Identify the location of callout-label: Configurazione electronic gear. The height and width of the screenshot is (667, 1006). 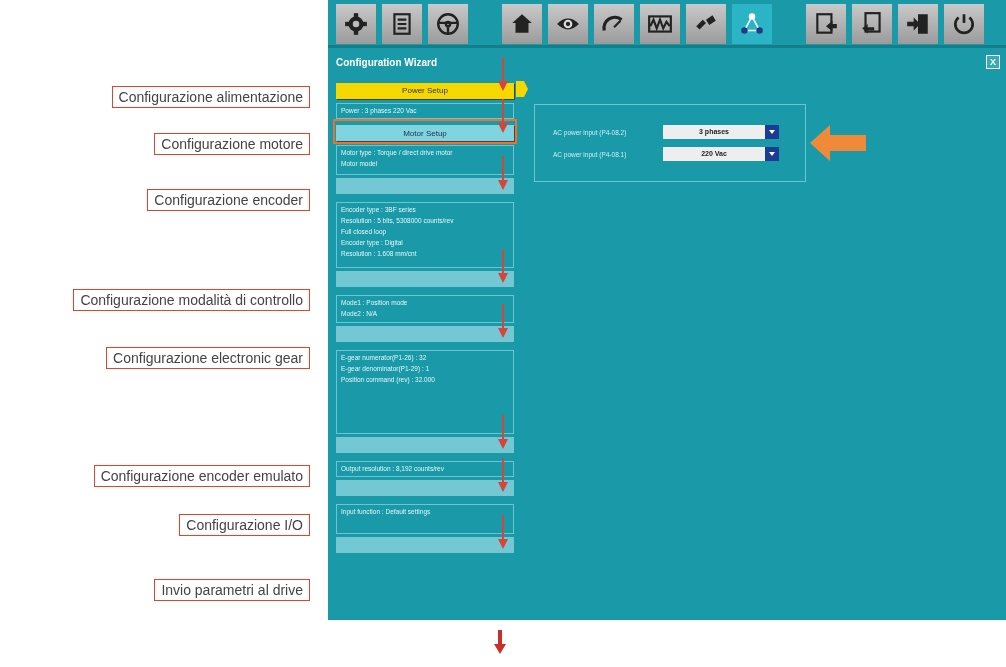
(208, 358).